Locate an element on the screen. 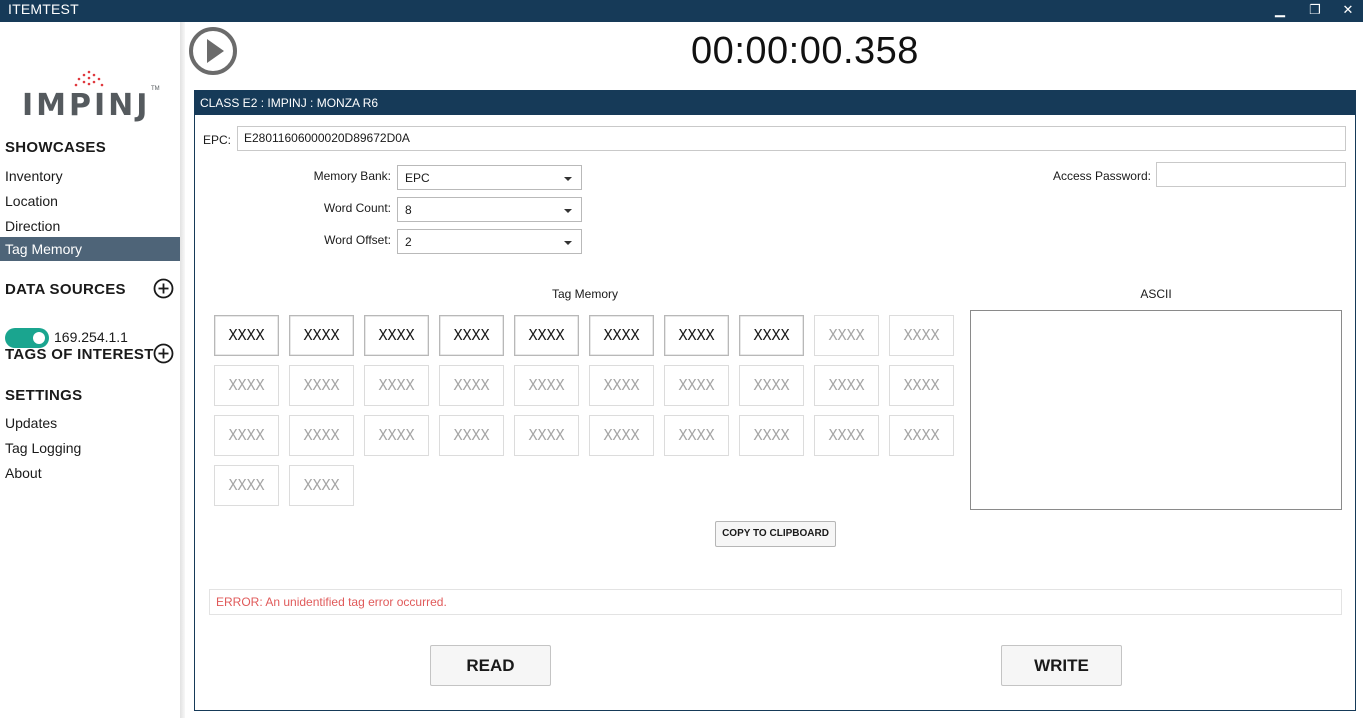  epc-field: E28011606000020D89672D0A is located at coordinates (791, 138).